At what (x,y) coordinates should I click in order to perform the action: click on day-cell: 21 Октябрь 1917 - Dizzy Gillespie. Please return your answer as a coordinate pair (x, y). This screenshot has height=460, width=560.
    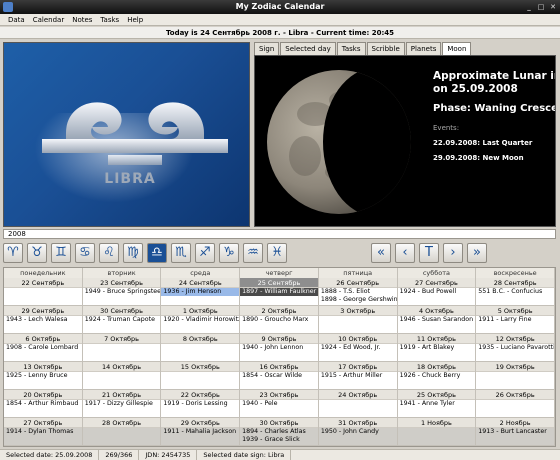
    Looking at the image, I should click on (122, 404).